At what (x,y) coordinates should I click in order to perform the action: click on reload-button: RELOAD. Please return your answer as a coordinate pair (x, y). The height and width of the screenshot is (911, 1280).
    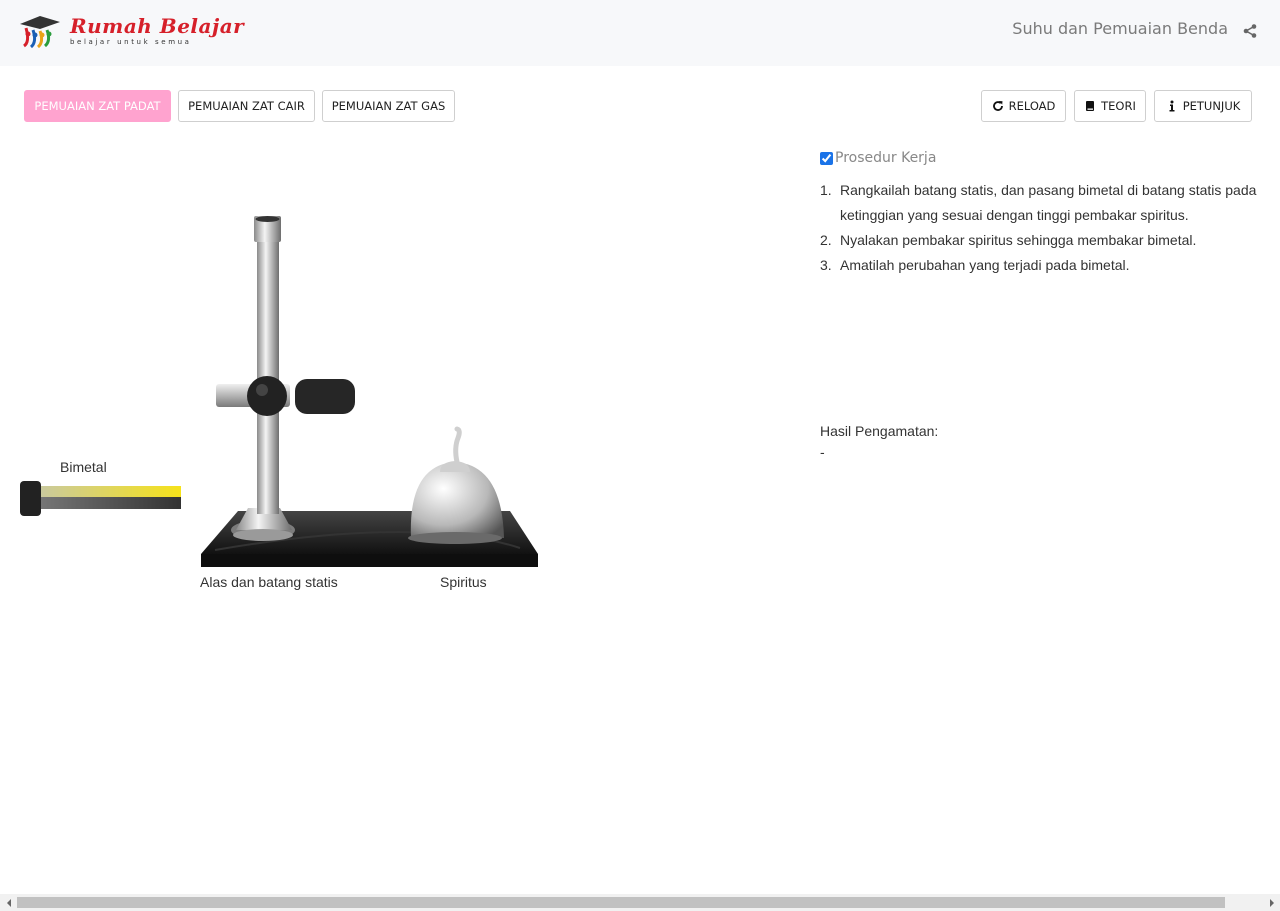
    Looking at the image, I should click on (1023, 106).